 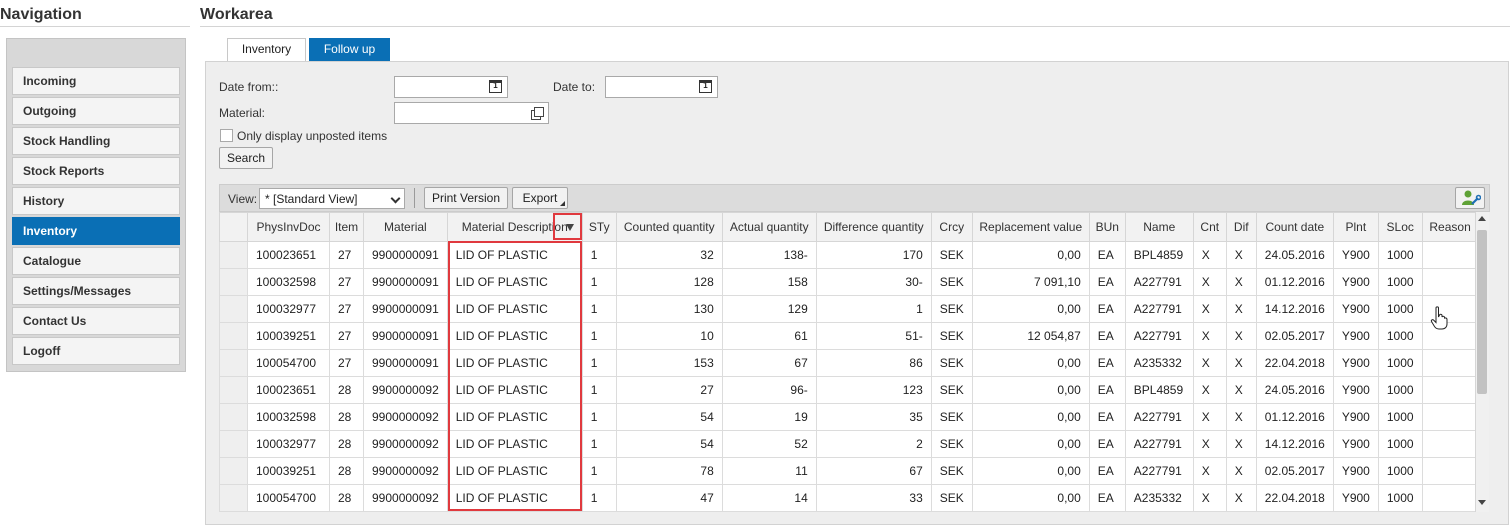 What do you see at coordinates (466, 198) in the screenshot?
I see `print-version-button: Print Version` at bounding box center [466, 198].